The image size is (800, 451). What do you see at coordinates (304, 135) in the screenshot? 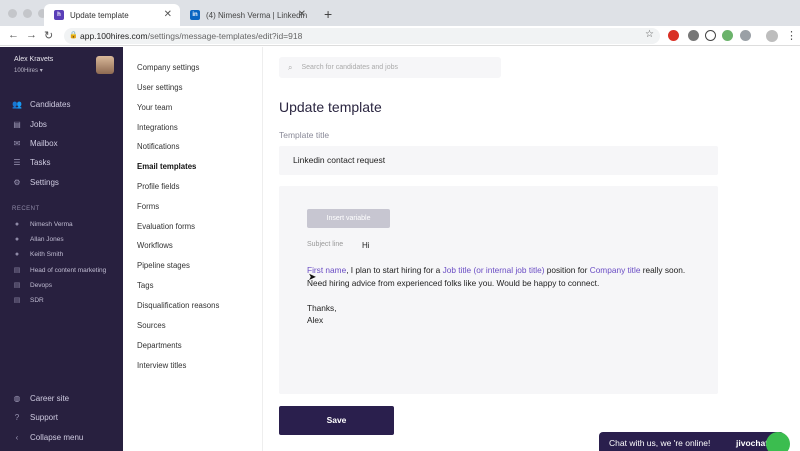
I see `template-title-label: Template title` at bounding box center [304, 135].